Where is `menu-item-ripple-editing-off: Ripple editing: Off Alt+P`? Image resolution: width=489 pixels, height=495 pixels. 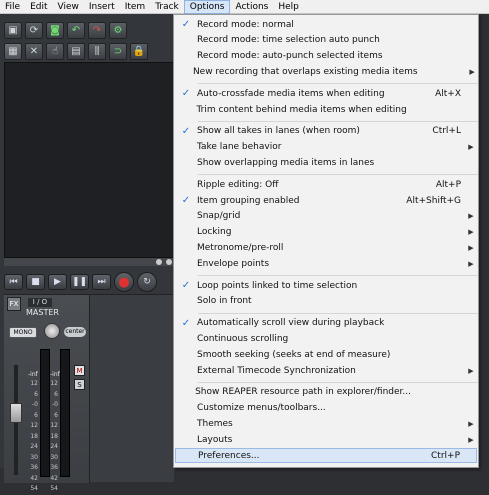
menu-item-ripple-editing-off: Ripple editing: Off Alt+P is located at coordinates (326, 184).